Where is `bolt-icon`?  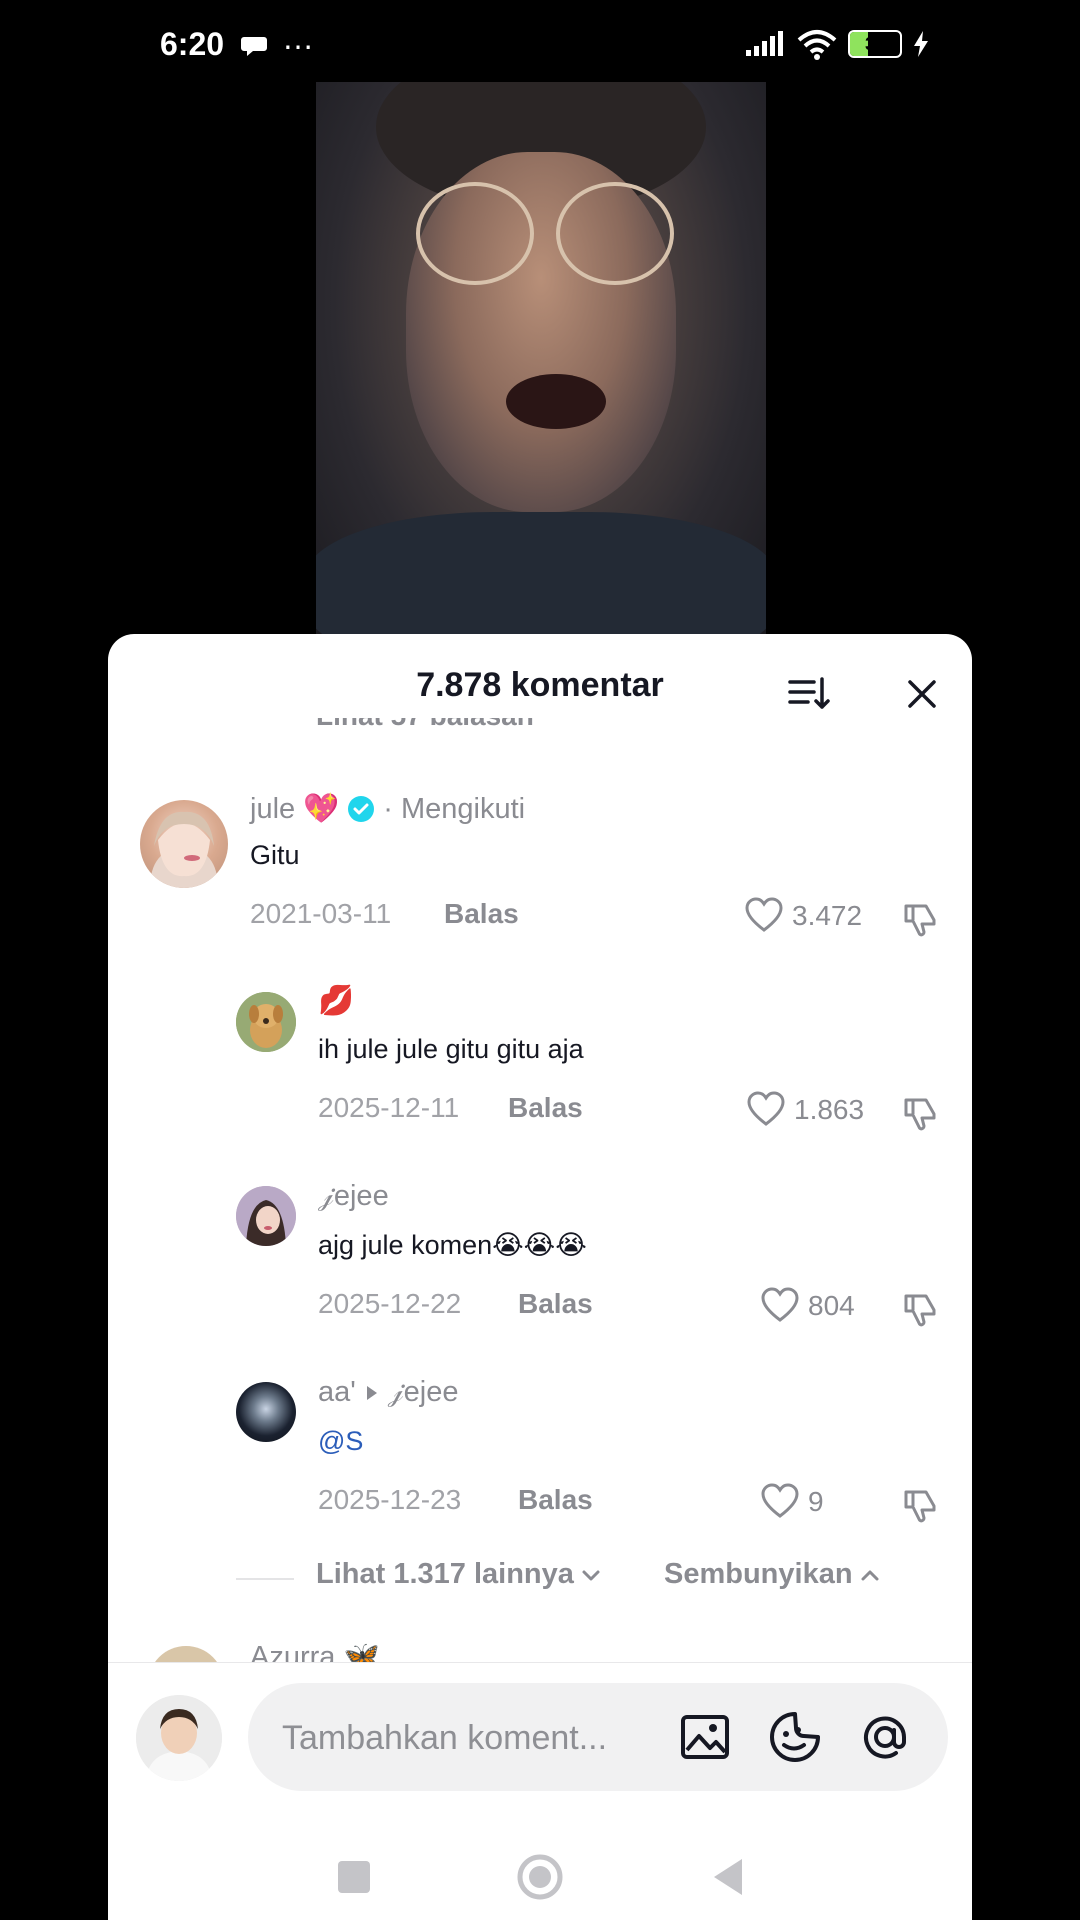 bolt-icon is located at coordinates (921, 44).